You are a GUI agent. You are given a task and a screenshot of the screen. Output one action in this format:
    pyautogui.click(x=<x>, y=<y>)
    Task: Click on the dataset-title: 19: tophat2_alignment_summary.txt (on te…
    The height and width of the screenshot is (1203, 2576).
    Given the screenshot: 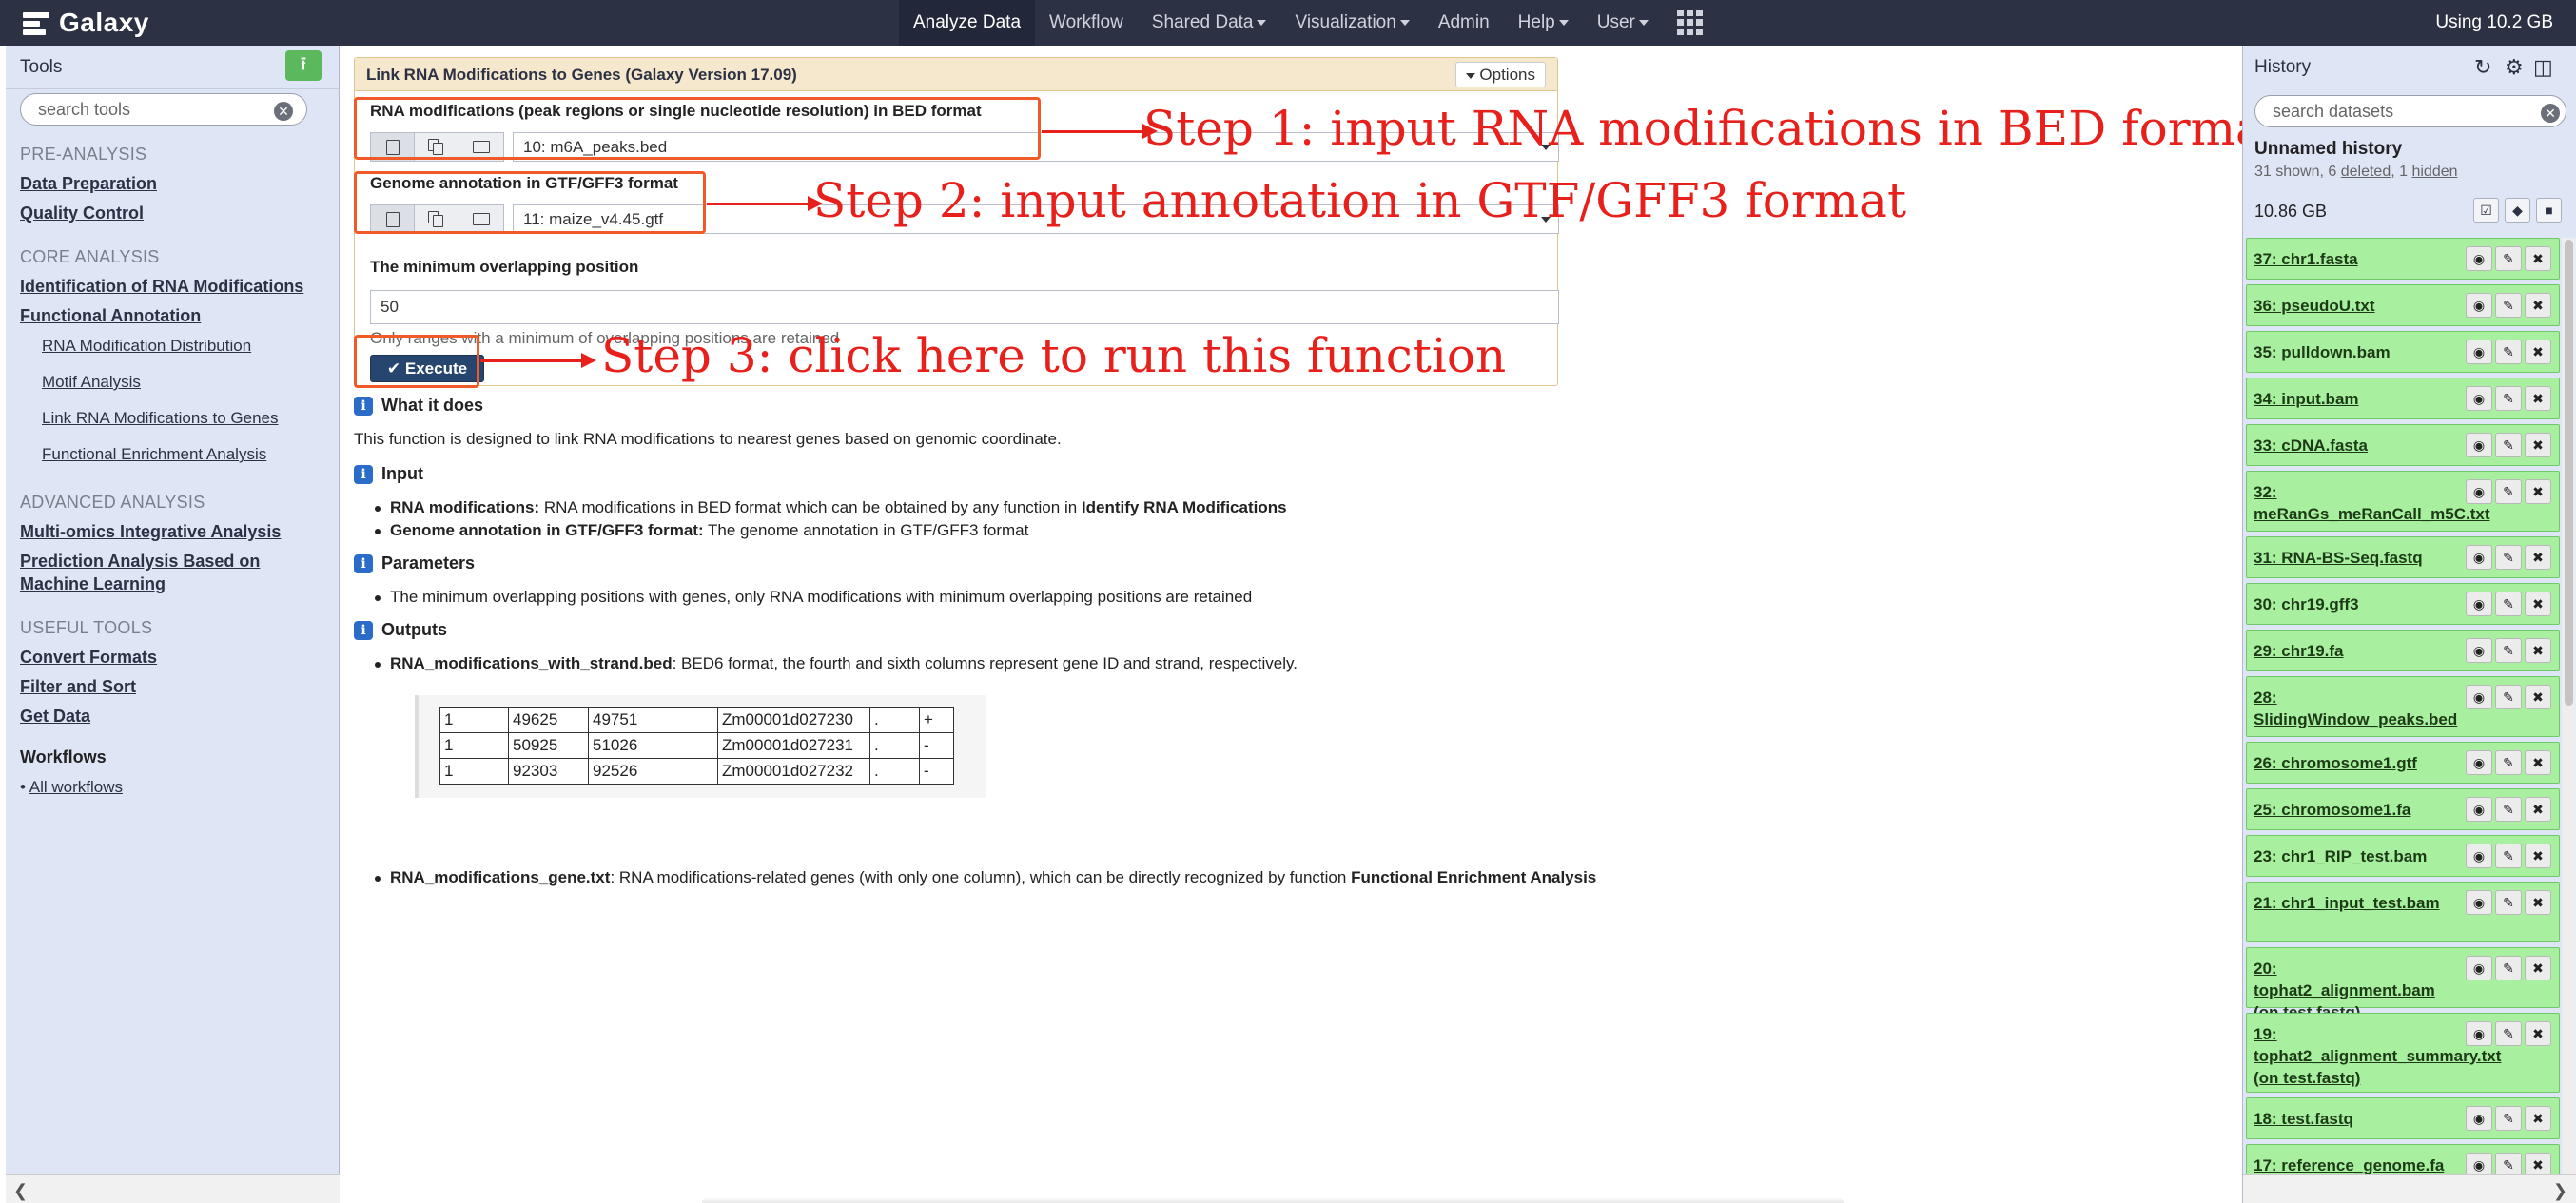 What is the action you would take?
    pyautogui.click(x=2377, y=1056)
    